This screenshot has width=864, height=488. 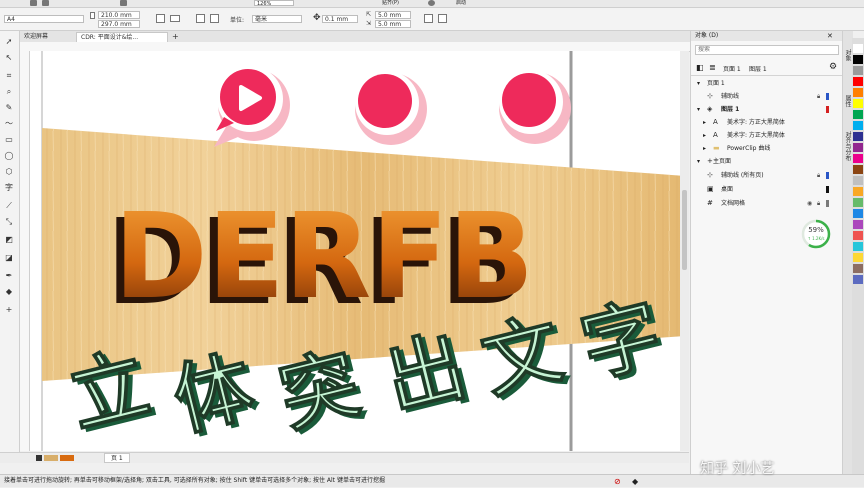 What do you see at coordinates (9, 187) in the screenshot?
I see `text-tool-icon: 字` at bounding box center [9, 187].